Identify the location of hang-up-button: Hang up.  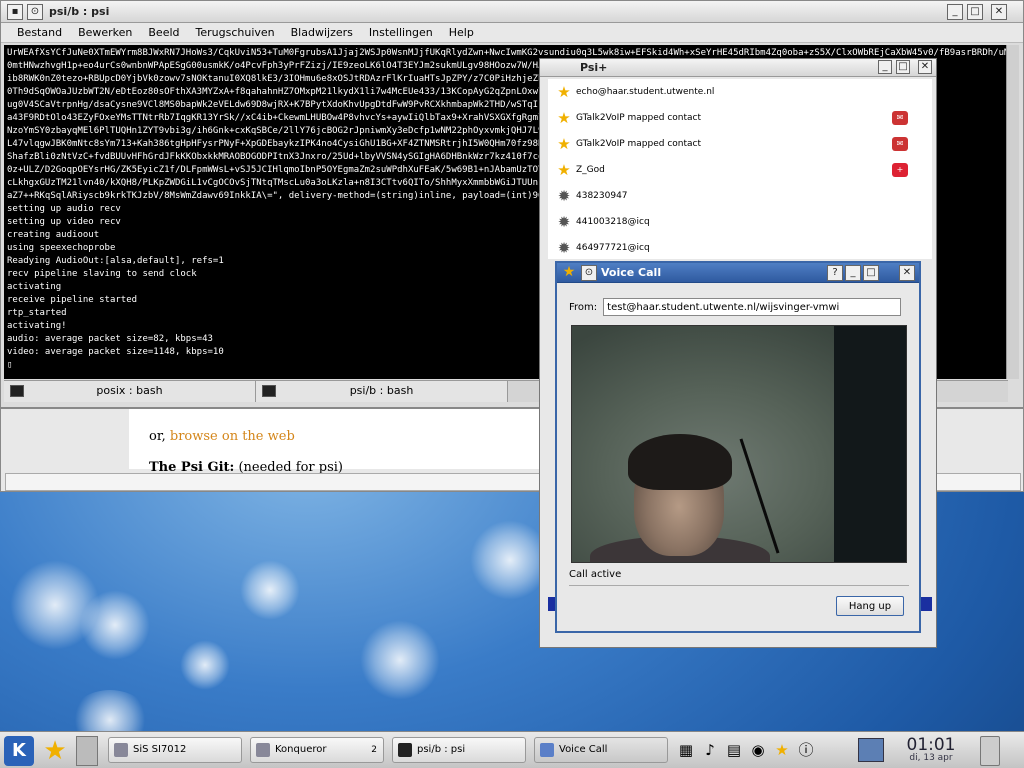
(870, 606).